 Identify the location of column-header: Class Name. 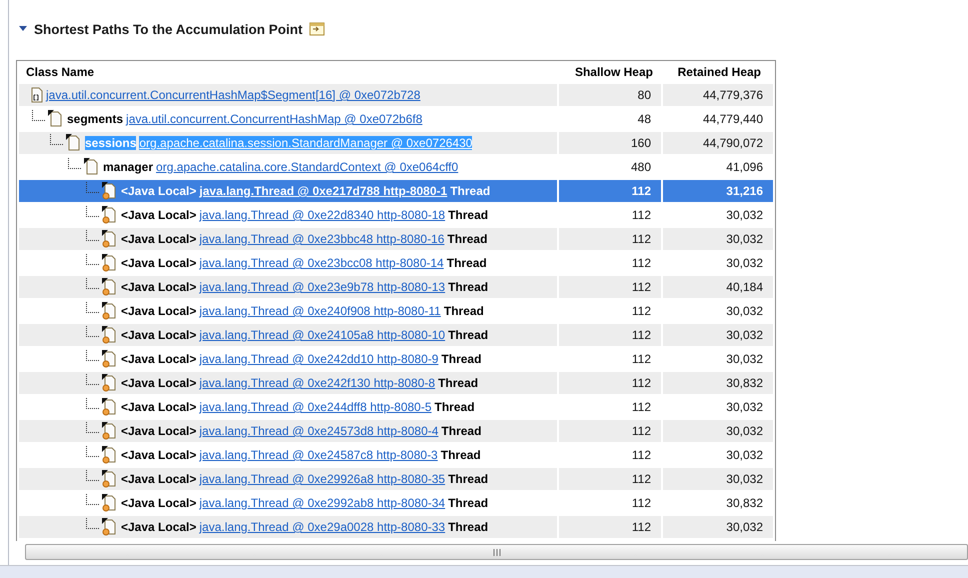
(288, 72).